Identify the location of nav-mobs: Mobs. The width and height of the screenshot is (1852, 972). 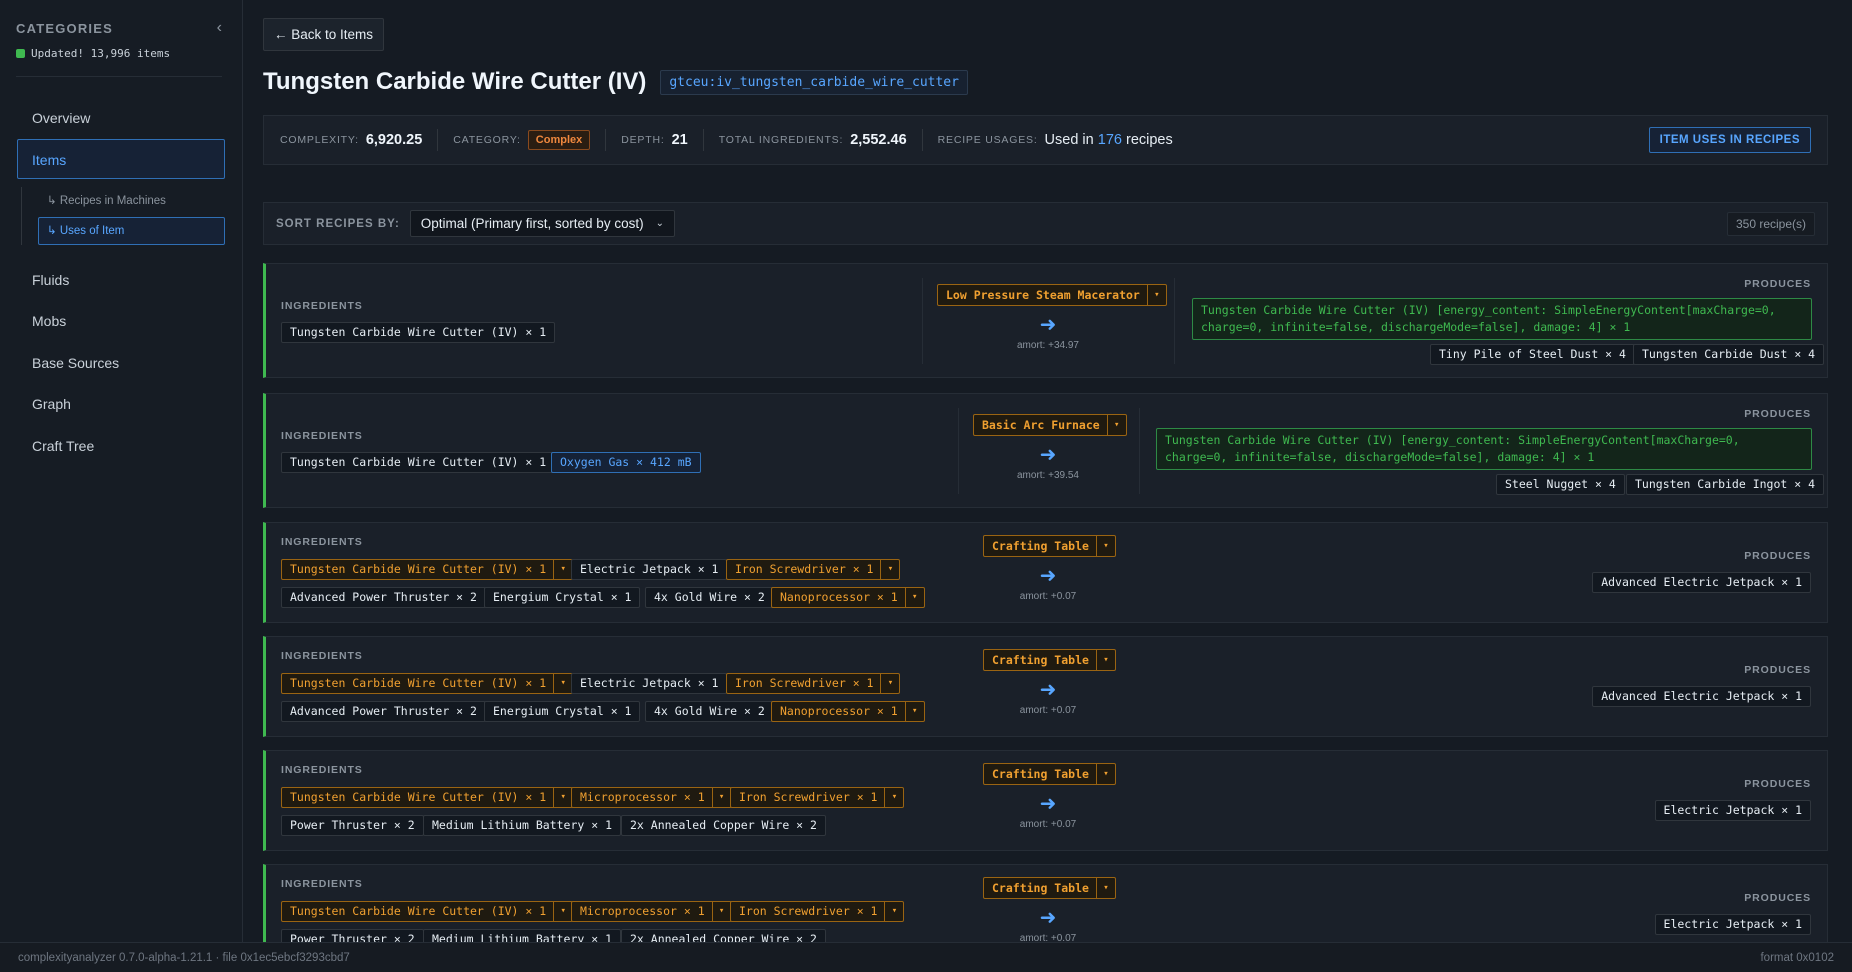
(121, 320).